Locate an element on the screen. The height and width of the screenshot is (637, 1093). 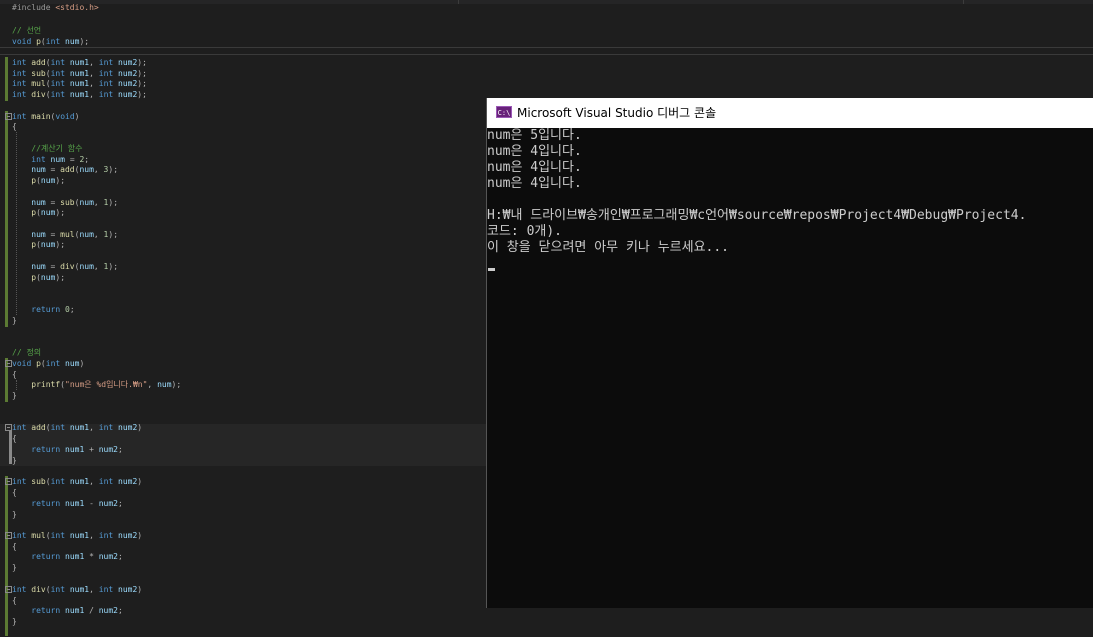
code-token: / is located at coordinates (91, 610).